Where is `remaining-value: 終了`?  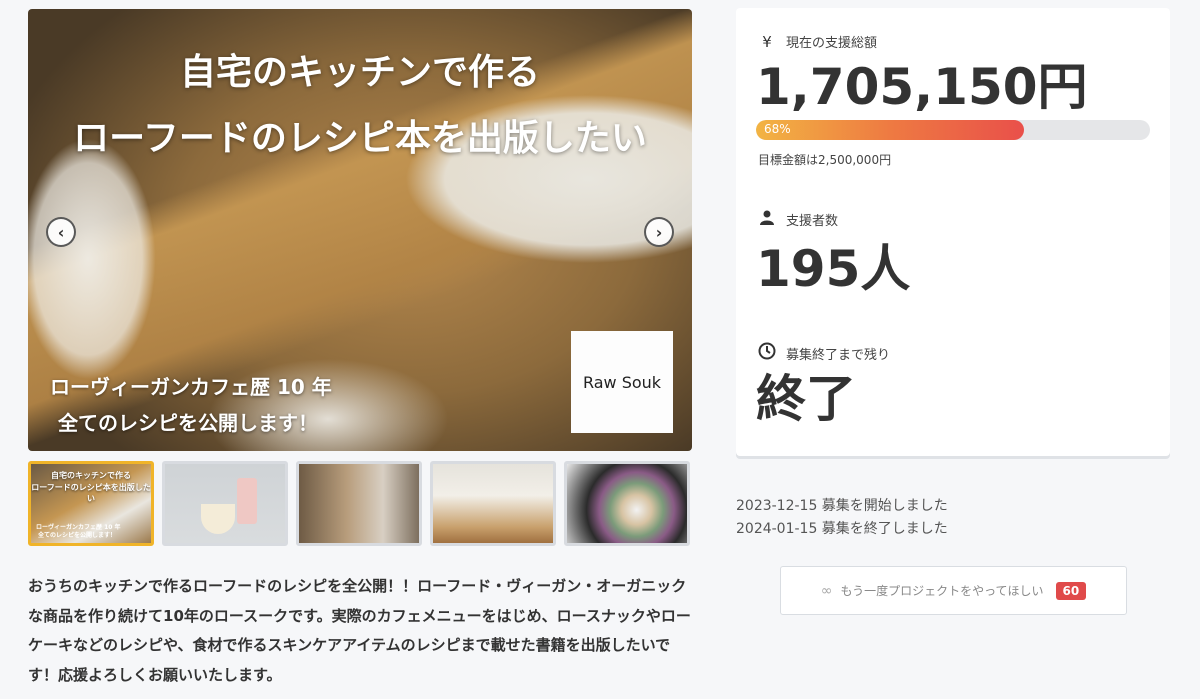 remaining-value: 終了 is located at coordinates (806, 399).